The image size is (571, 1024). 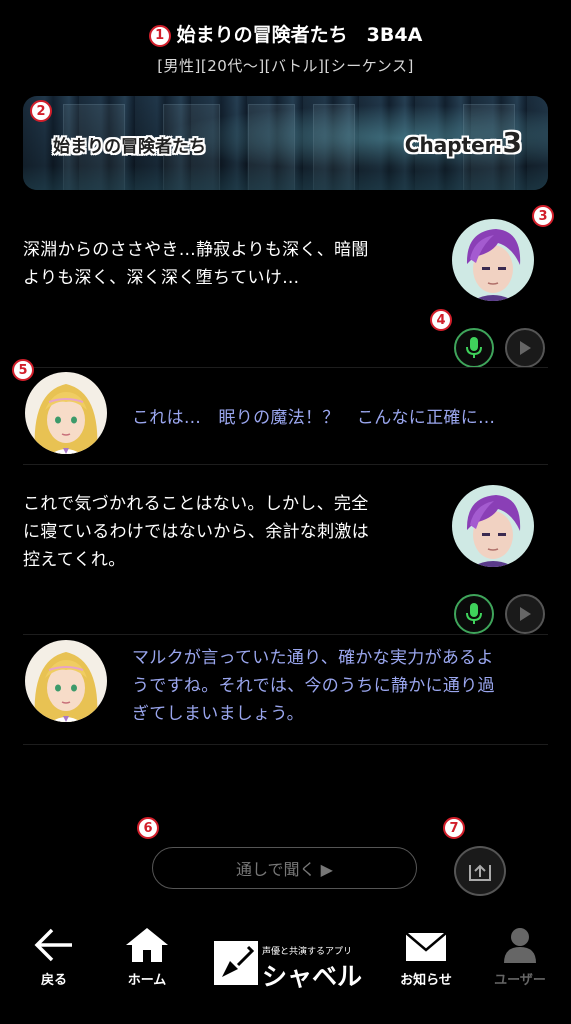 What do you see at coordinates (147, 945) in the screenshot?
I see `home-icon` at bounding box center [147, 945].